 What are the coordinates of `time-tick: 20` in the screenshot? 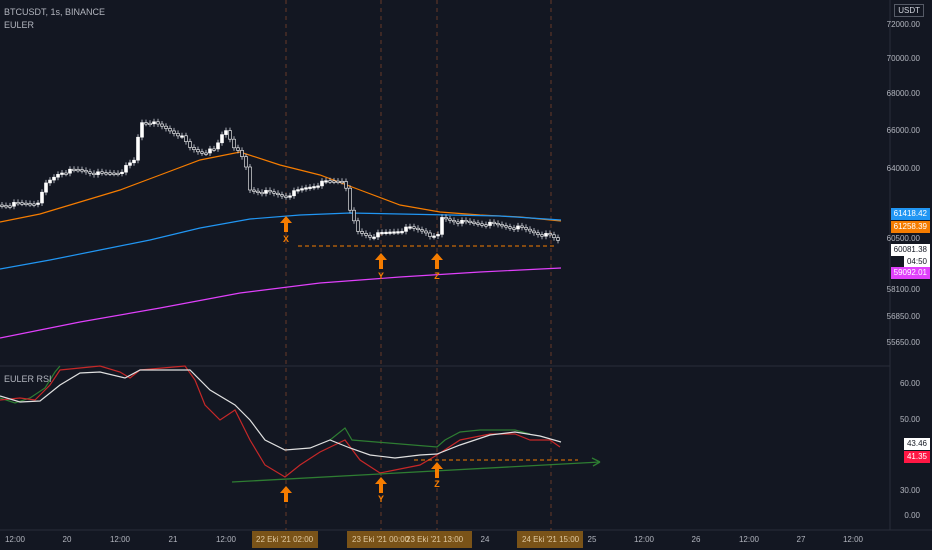 It's located at (67, 539).